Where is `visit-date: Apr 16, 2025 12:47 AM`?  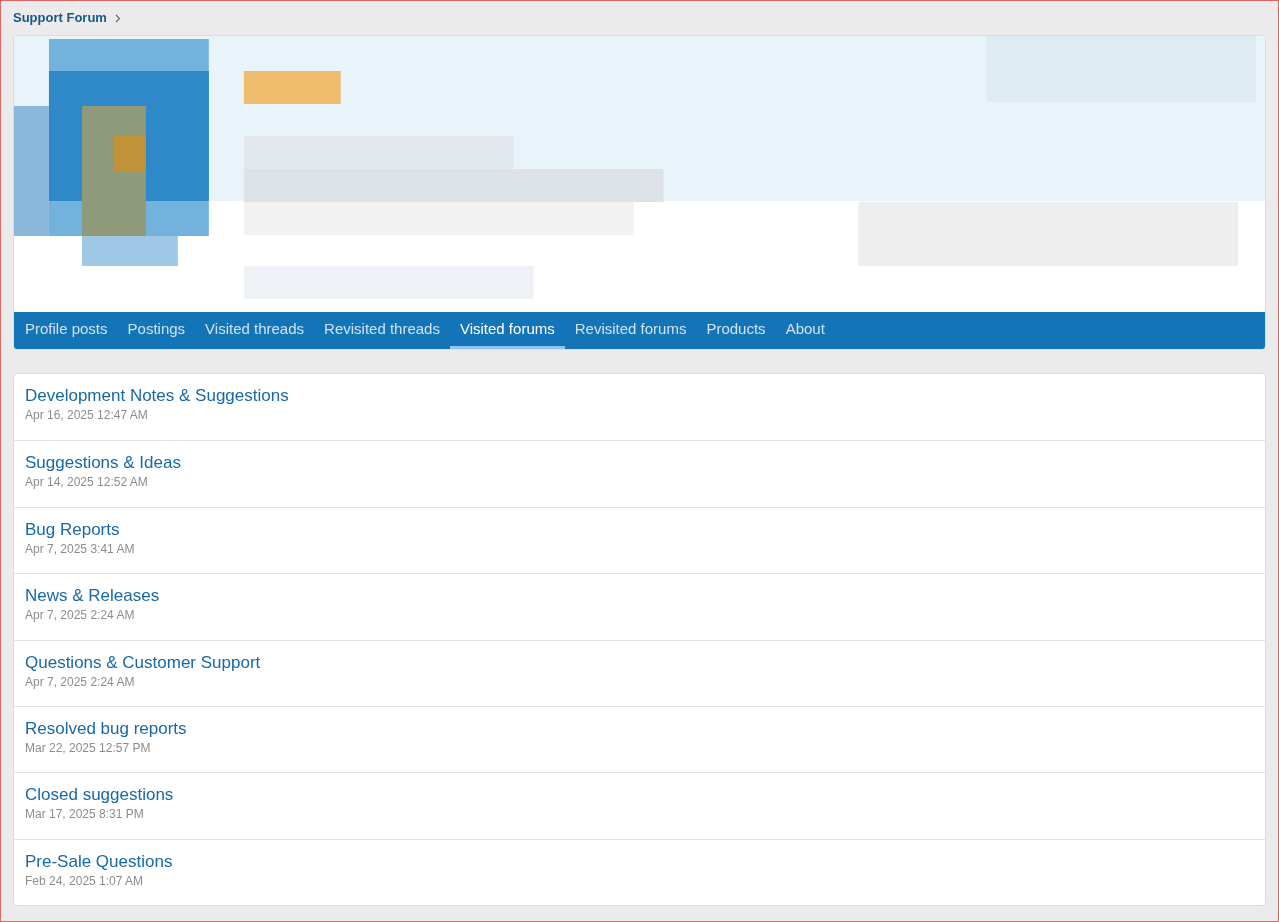 visit-date: Apr 16, 2025 12:47 AM is located at coordinates (87, 415).